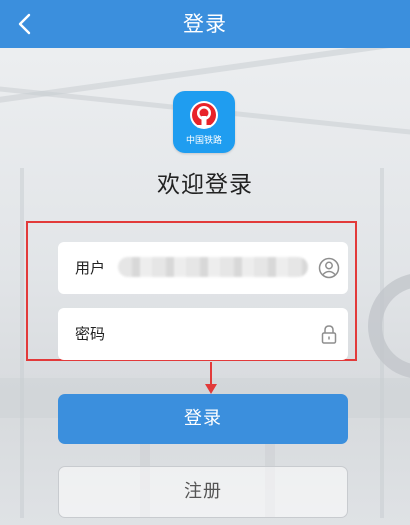 The width and height of the screenshot is (410, 525). What do you see at coordinates (203, 334) in the screenshot?
I see `password-field: 密码` at bounding box center [203, 334].